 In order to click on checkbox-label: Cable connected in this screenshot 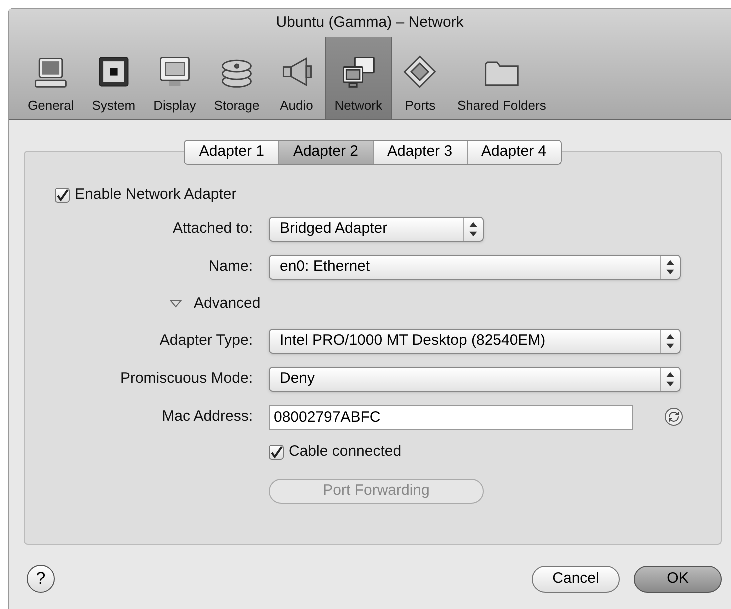, I will do `click(345, 452)`.